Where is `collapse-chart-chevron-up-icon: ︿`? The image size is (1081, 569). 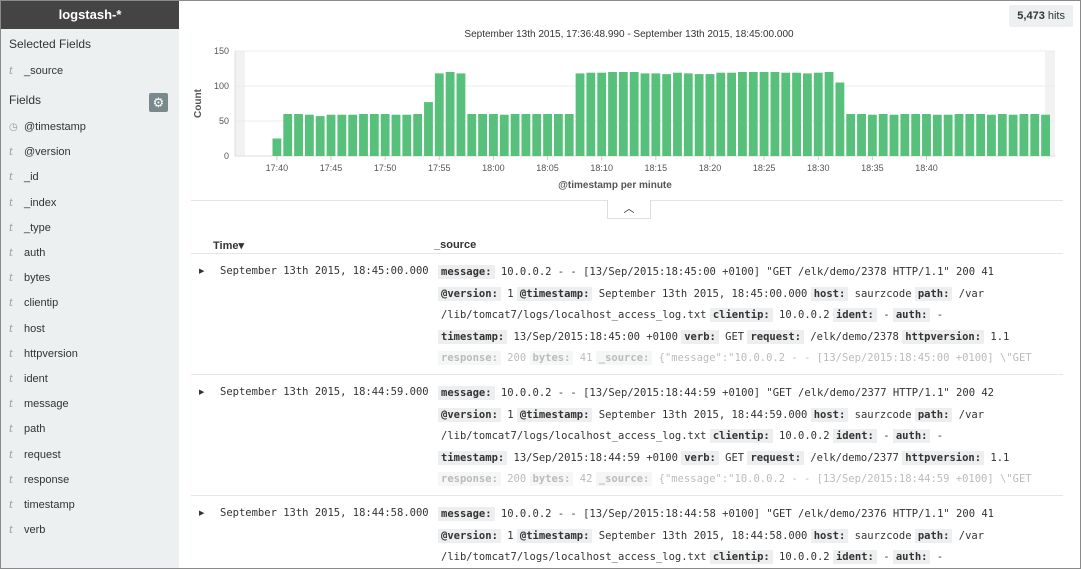 collapse-chart-chevron-up-icon: ︿ is located at coordinates (629, 209).